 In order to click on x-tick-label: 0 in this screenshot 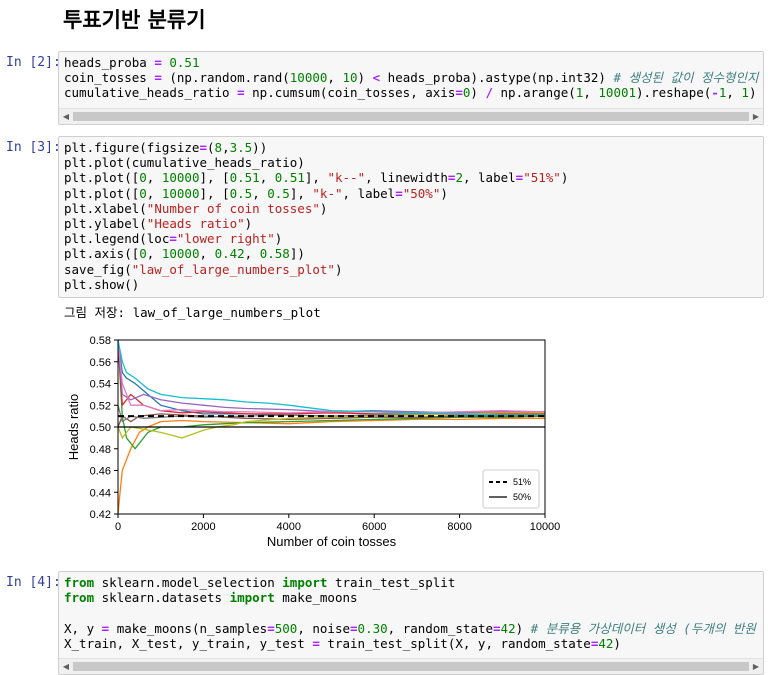, I will do `click(118, 527)`.